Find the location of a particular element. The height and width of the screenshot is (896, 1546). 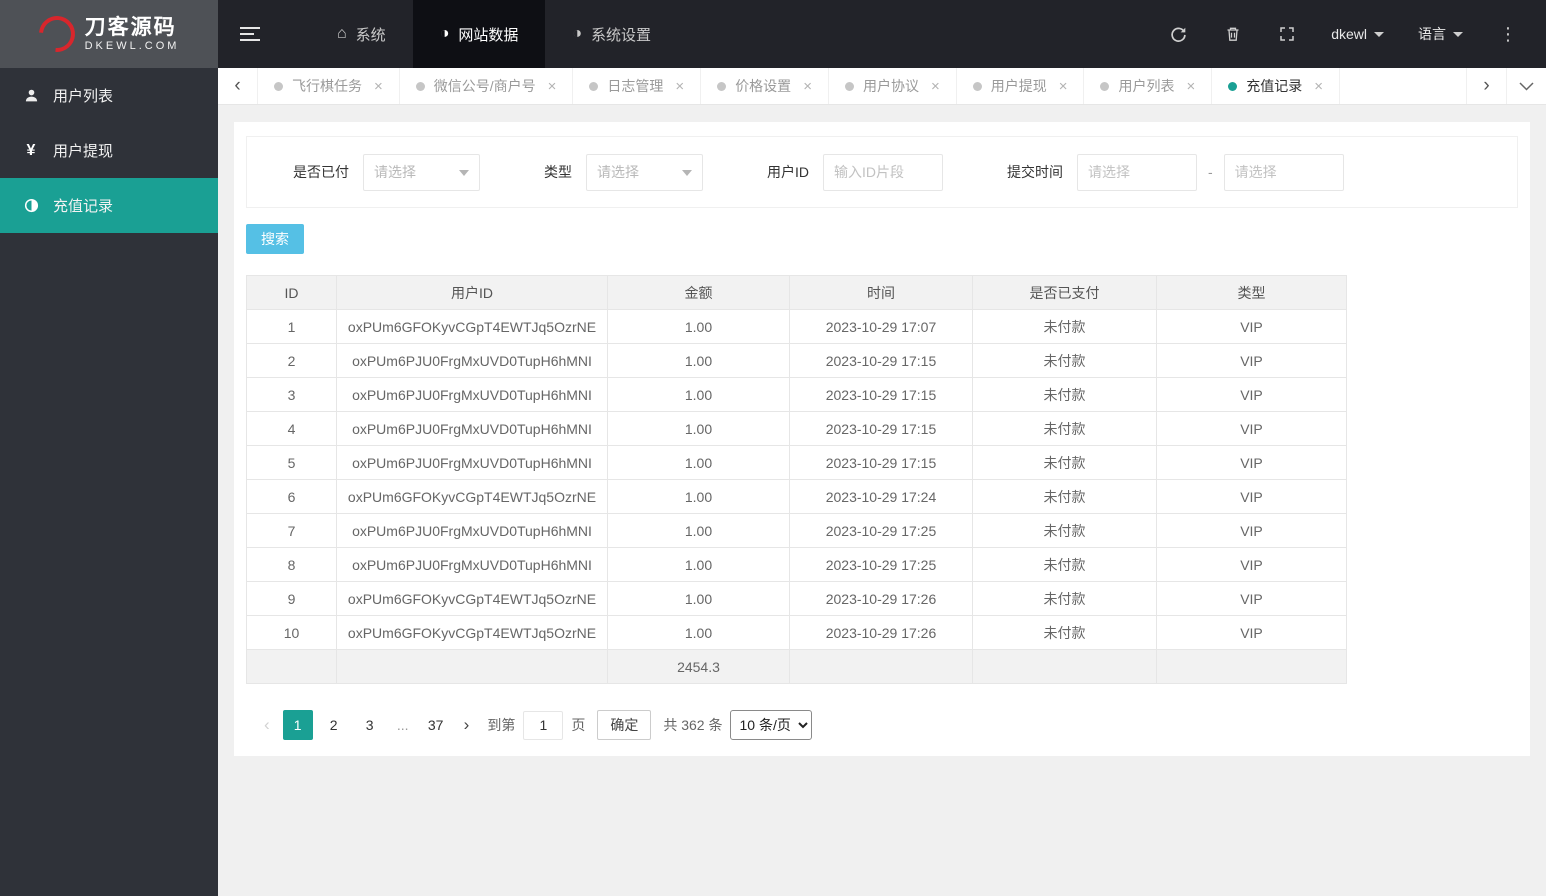

tab-1: 飞行棋任务 × is located at coordinates (329, 86).